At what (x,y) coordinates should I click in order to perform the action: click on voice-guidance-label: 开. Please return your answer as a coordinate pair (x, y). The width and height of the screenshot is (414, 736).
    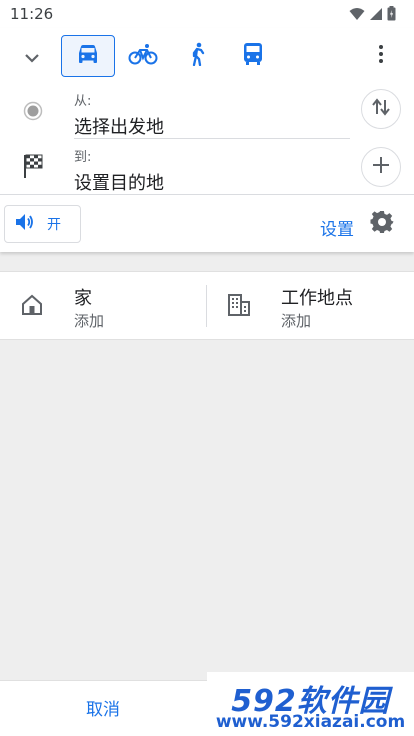
    Looking at the image, I should click on (54, 225).